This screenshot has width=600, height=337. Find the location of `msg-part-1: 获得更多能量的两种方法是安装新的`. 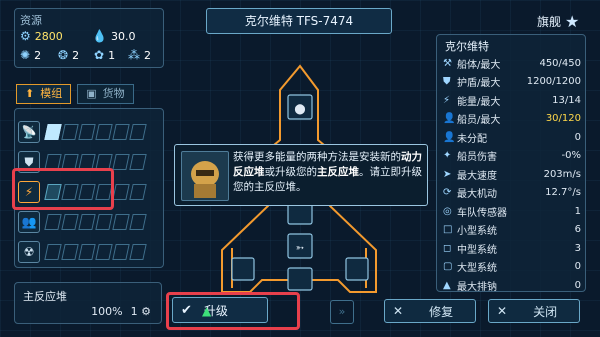

msg-part-1: 获得更多能量的两种方法是安装新的 is located at coordinates (317, 157).